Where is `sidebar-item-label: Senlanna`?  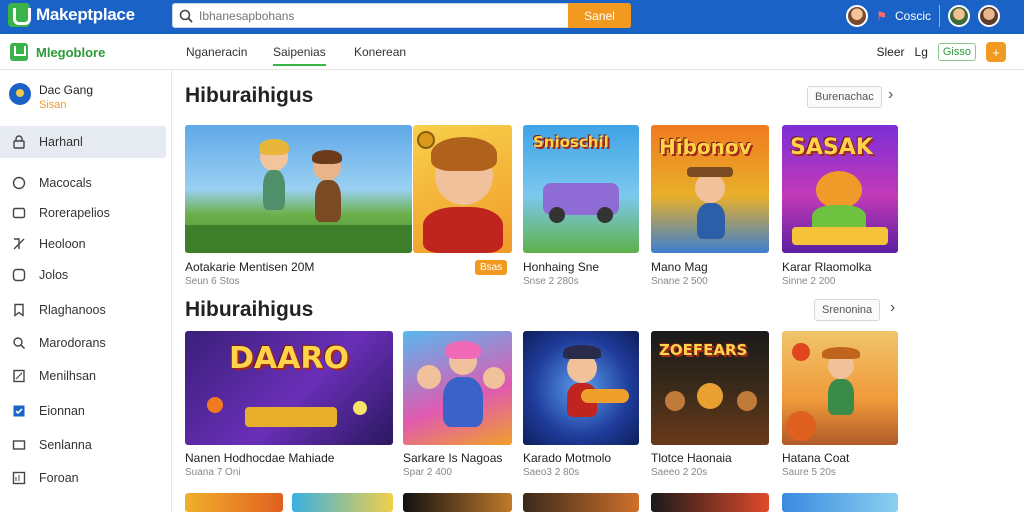
sidebar-item-label: Senlanna is located at coordinates (65, 445).